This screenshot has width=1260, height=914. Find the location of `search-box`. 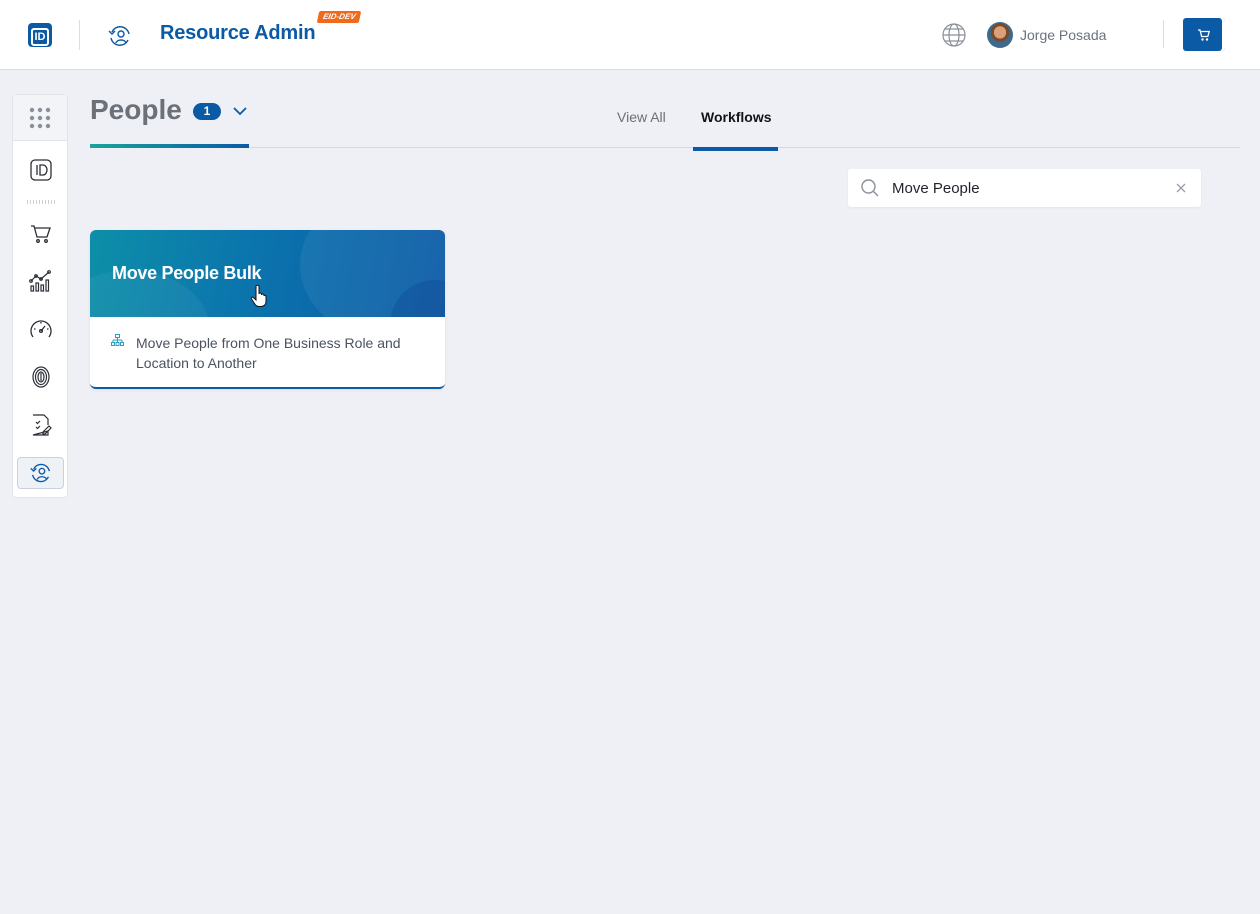

search-box is located at coordinates (1024, 188).